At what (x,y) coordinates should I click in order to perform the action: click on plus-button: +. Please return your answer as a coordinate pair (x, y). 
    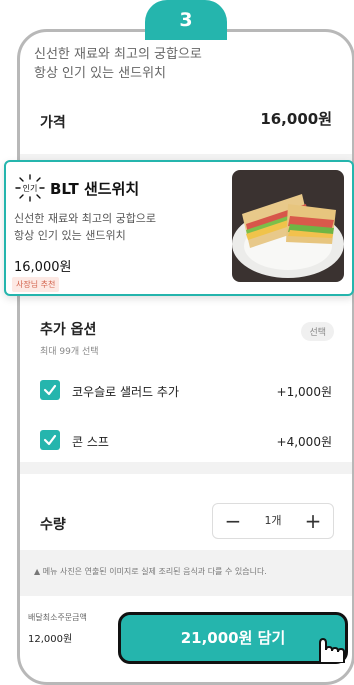
    Looking at the image, I should click on (313, 521).